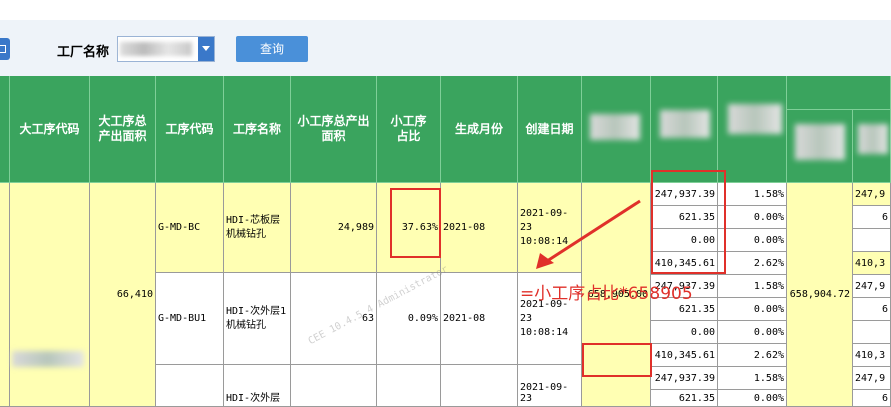 Image resolution: width=891 pixels, height=407 pixels. What do you see at coordinates (445, 10) in the screenshot?
I see `top-bar` at bounding box center [445, 10].